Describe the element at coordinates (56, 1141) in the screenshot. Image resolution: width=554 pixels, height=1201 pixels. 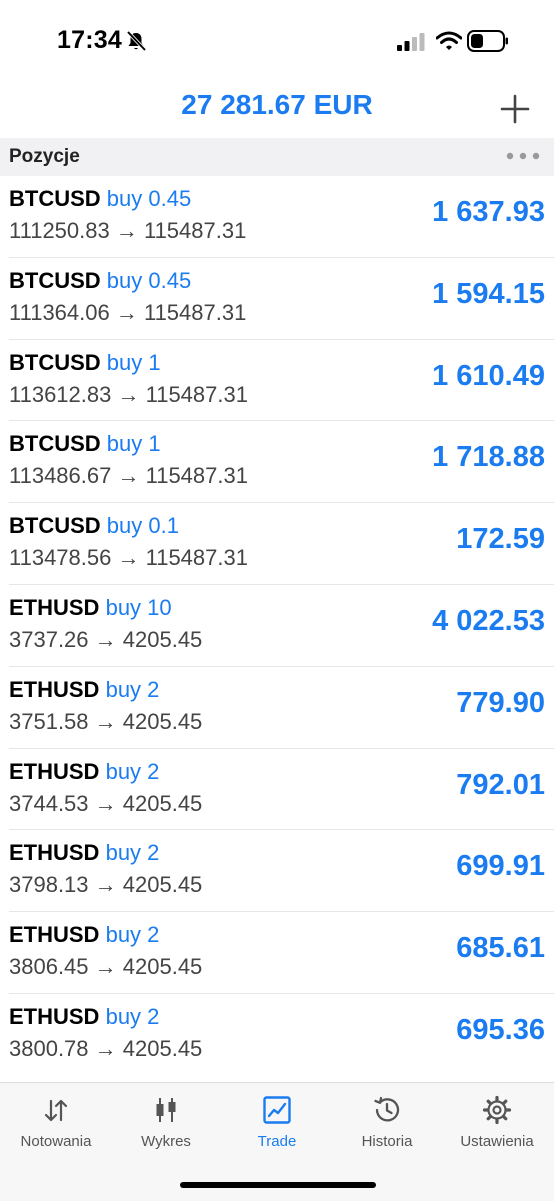
I see `tab-label: Notowania` at that location.